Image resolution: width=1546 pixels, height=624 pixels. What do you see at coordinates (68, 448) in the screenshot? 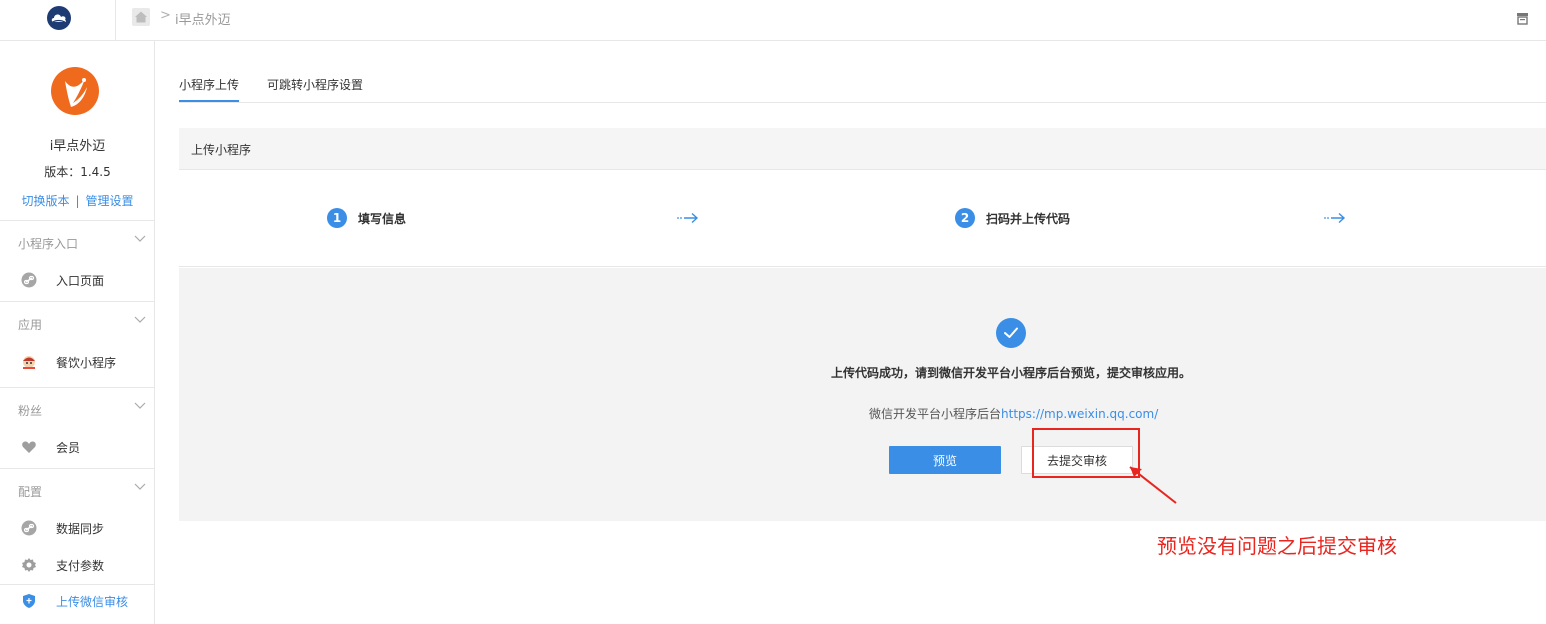
I see `sidebar-item-label: 会员` at bounding box center [68, 448].